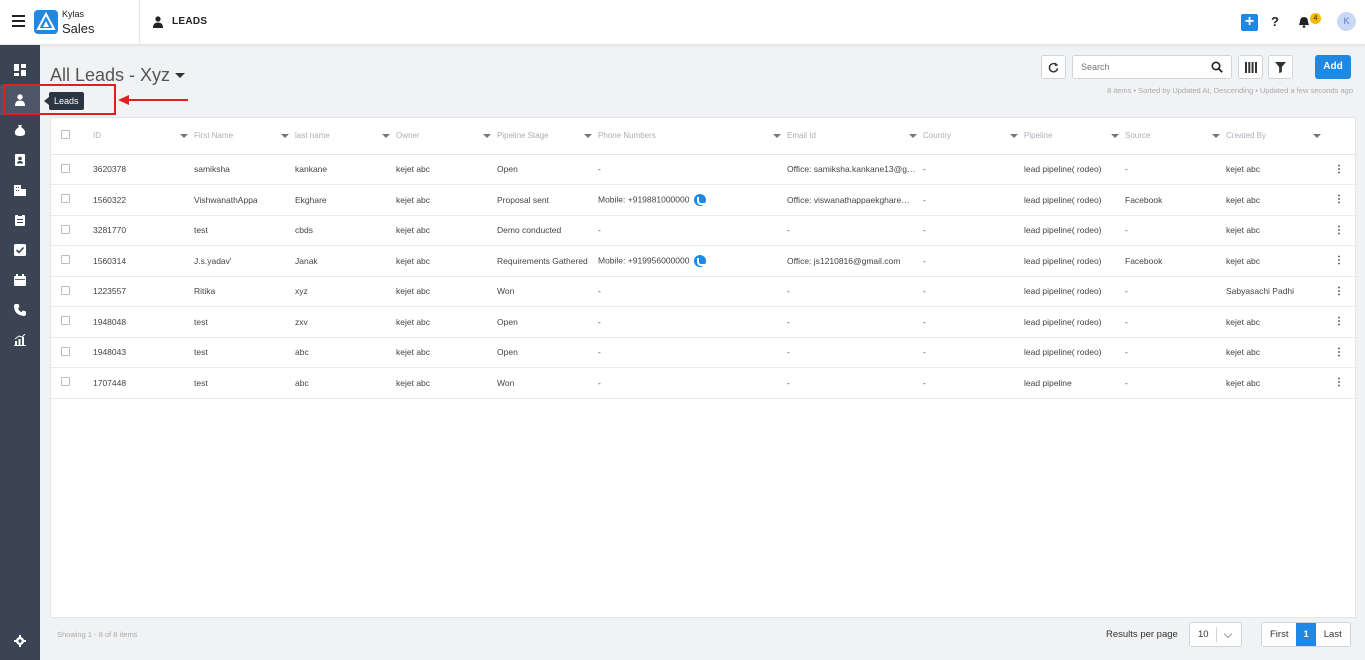 The width and height of the screenshot is (1365, 660). Describe the element at coordinates (180, 75) in the screenshot. I see `chevron-down-icon` at that location.